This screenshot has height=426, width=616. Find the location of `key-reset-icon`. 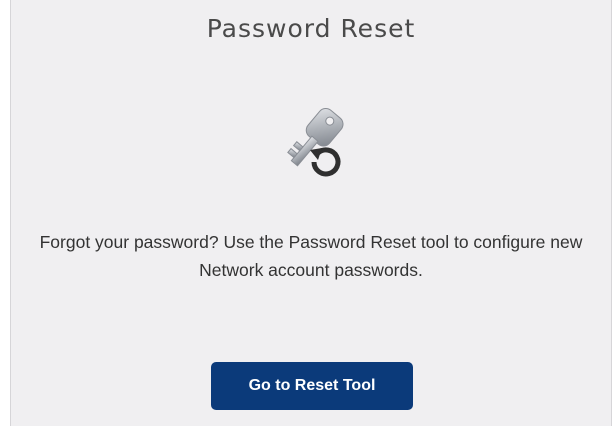

key-reset-icon is located at coordinates (315, 143).